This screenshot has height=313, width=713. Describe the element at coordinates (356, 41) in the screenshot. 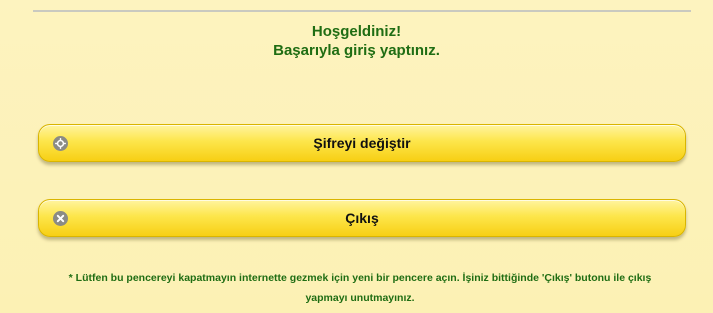

I see `welcome-message: Hoşgeldiniz! Başarıyla giriş yaptınız.` at that location.